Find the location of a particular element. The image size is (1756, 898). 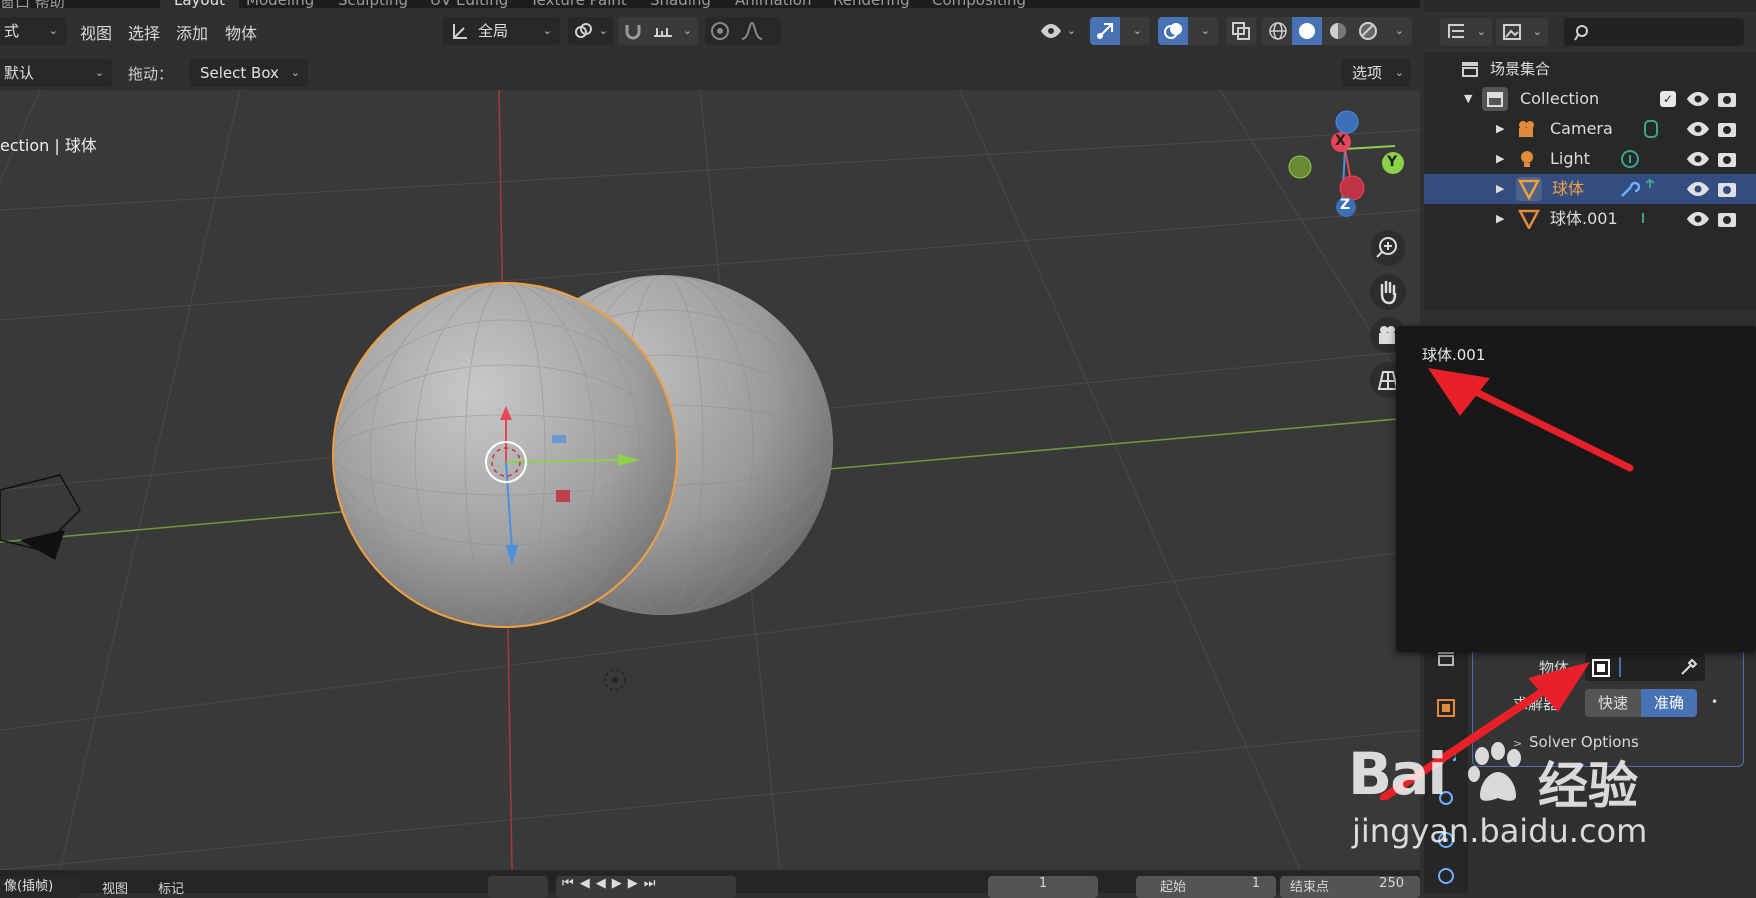

xray-icon is located at coordinates (1241, 31).